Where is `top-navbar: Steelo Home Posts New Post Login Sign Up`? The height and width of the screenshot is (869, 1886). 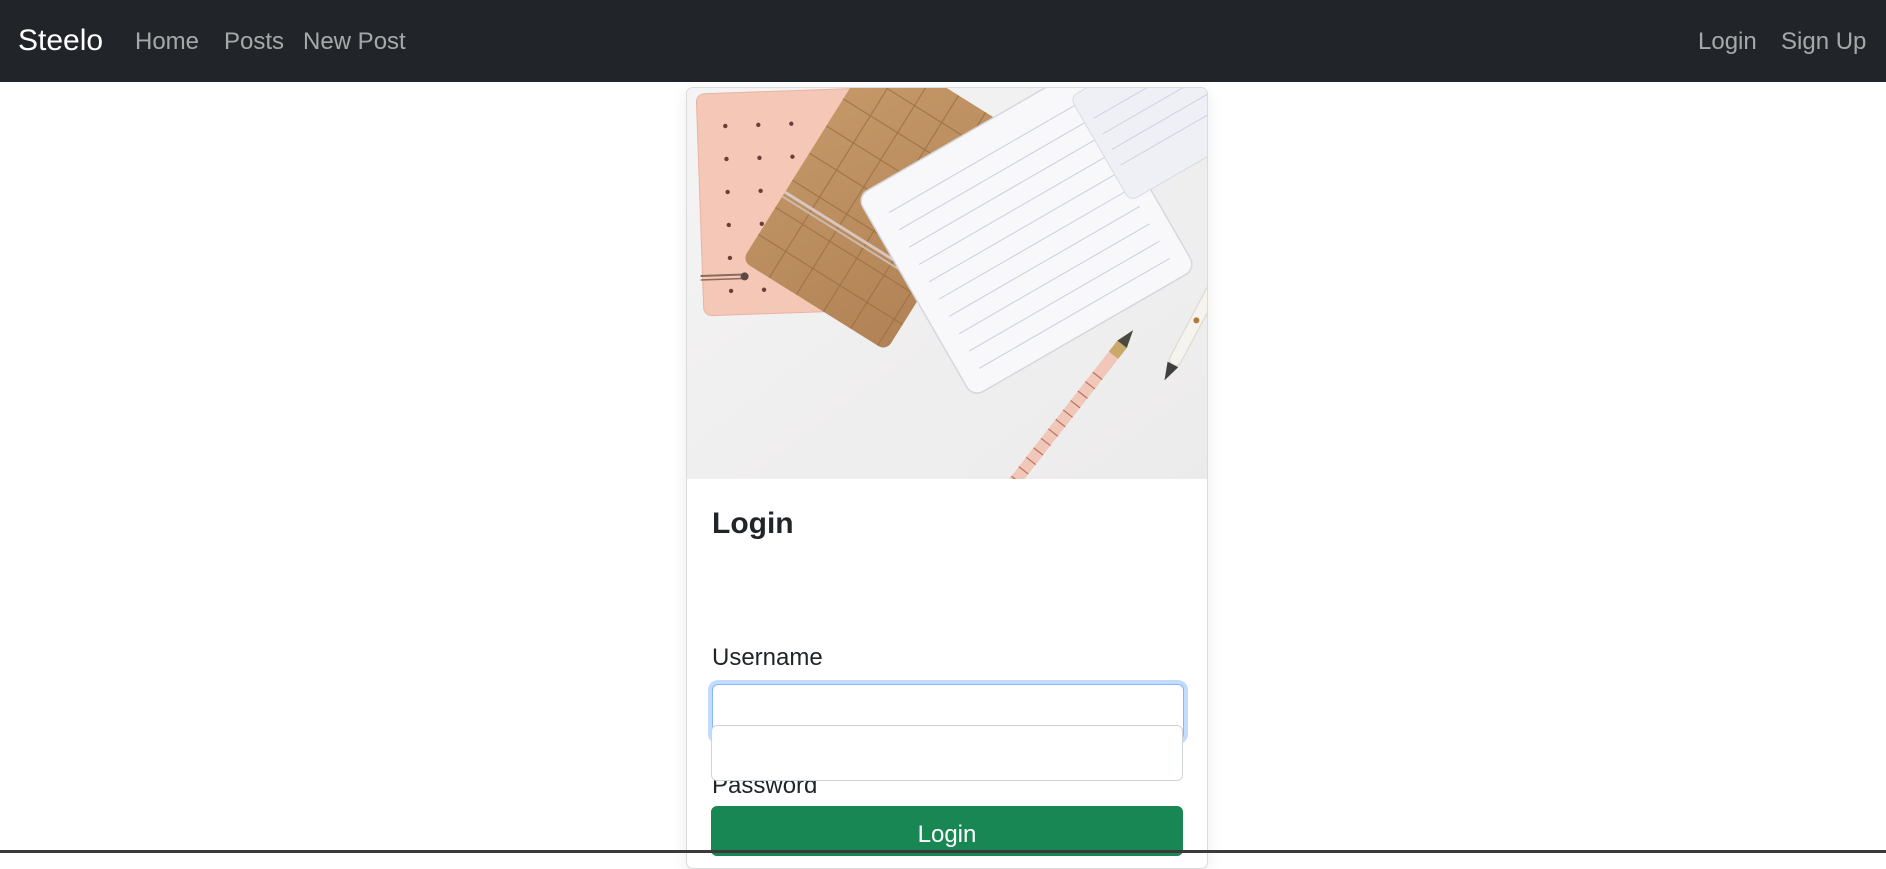
top-navbar: Steelo Home Posts New Post Login Sign Up is located at coordinates (943, 41).